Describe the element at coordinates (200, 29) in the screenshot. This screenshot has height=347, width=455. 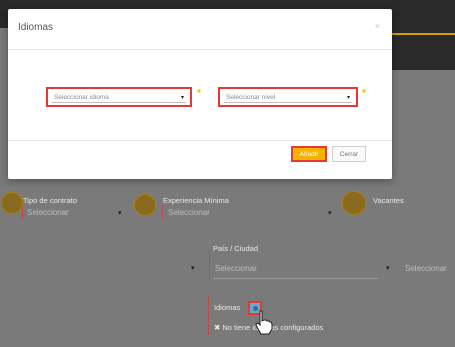
I see `modal-header: Idiomas ×` at that location.